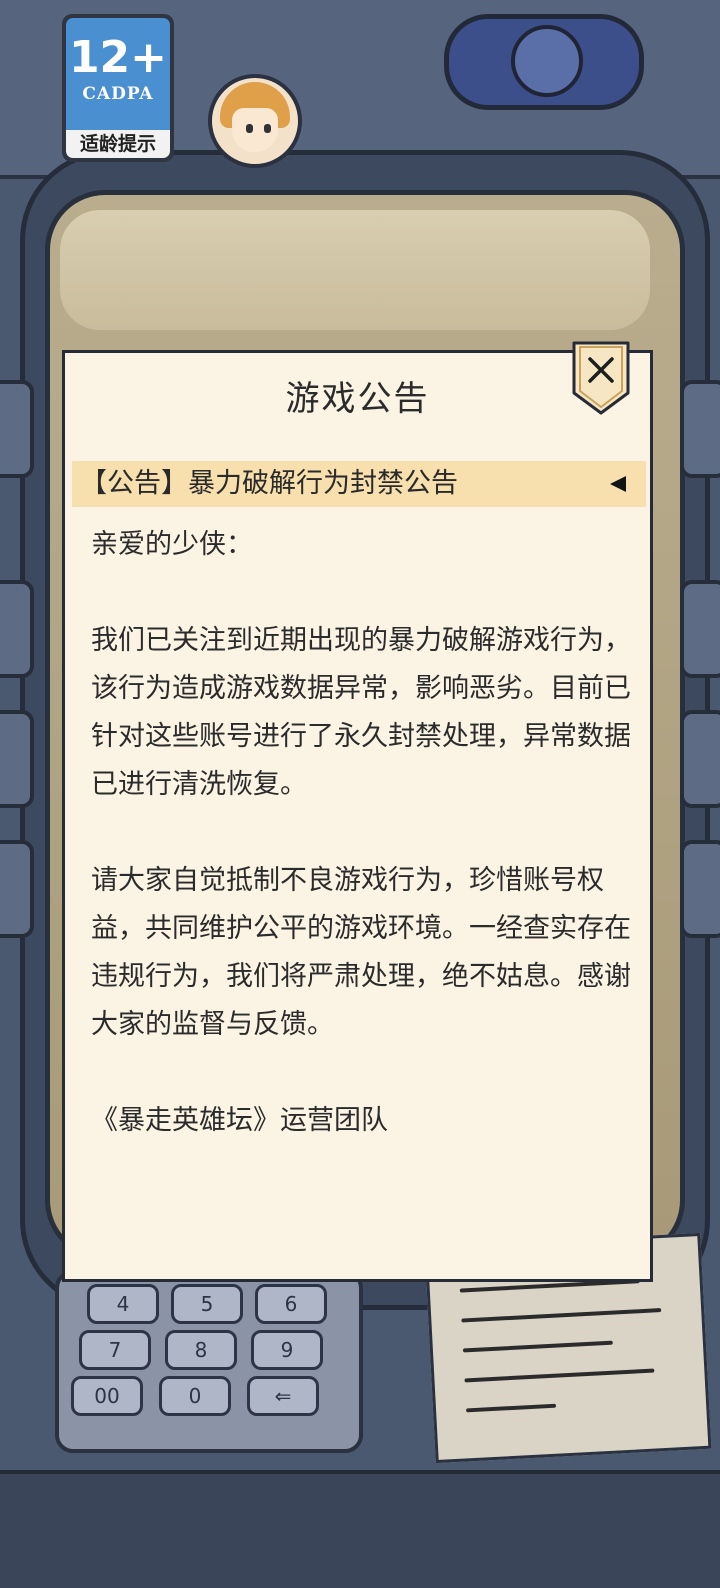 This screenshot has width=720, height=1588. What do you see at coordinates (195, 1396) in the screenshot?
I see `keypad-key: 0` at bounding box center [195, 1396].